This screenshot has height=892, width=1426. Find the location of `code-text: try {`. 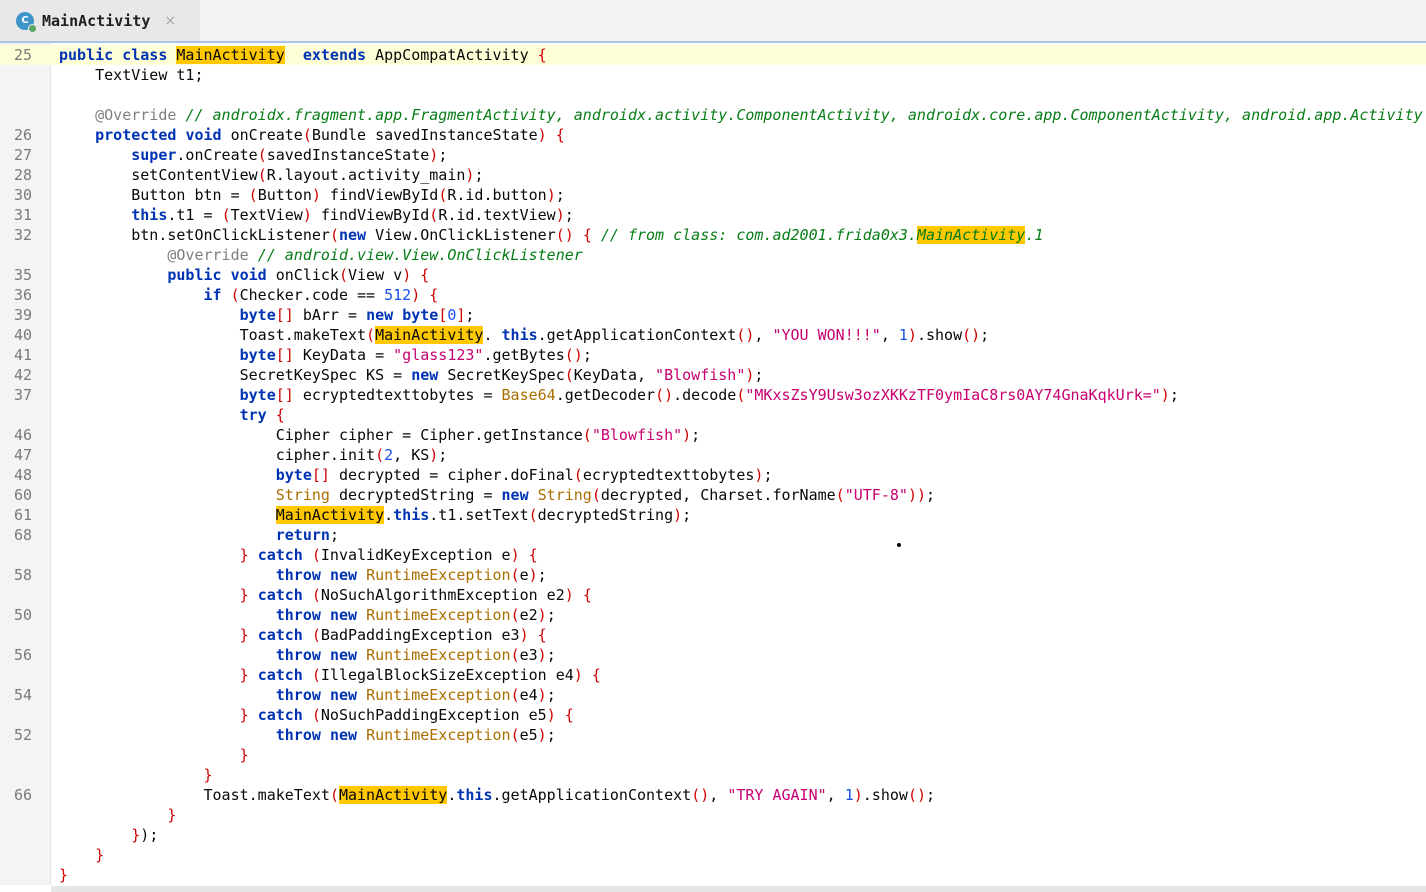

code-text: try { is located at coordinates (172, 415).